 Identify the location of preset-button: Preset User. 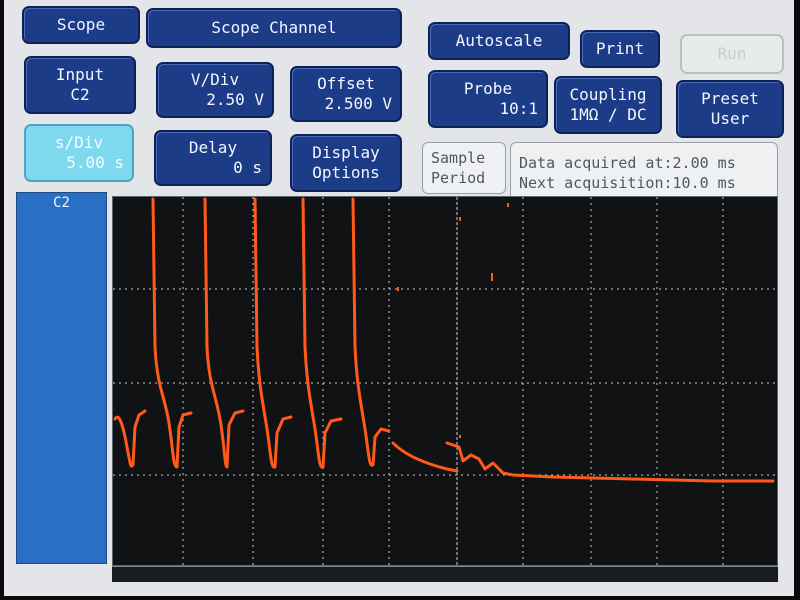
(730, 109).